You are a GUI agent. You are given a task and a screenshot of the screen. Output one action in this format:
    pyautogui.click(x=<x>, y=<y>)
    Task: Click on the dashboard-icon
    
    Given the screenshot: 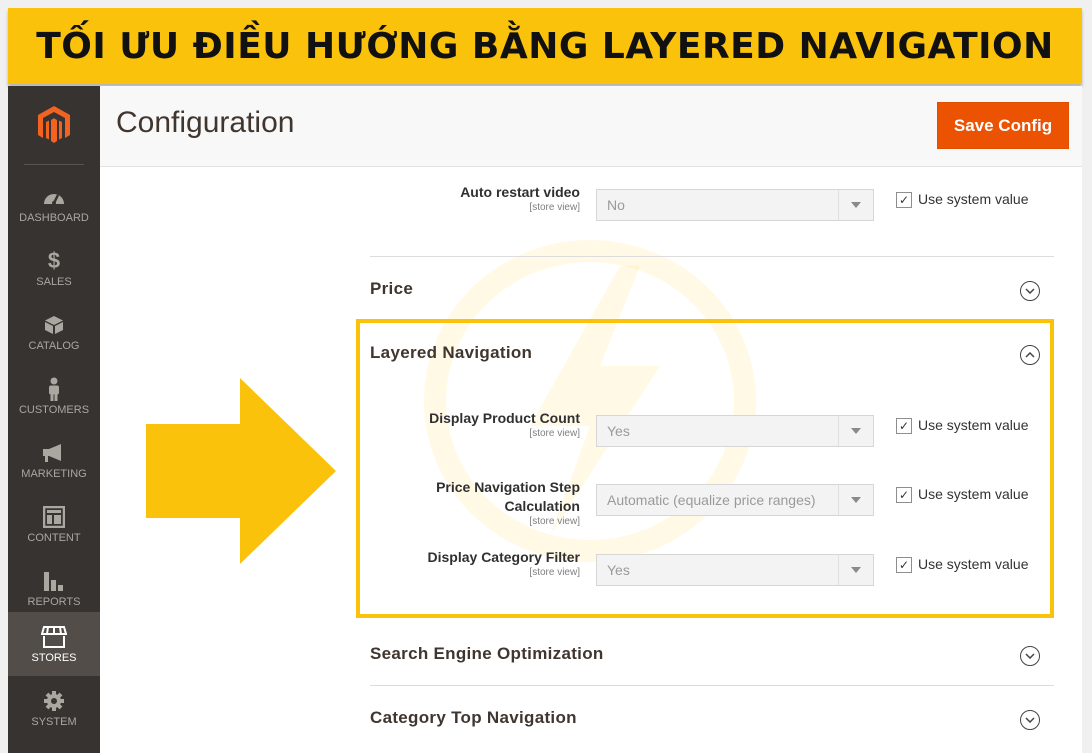 What is the action you would take?
    pyautogui.click(x=54, y=197)
    